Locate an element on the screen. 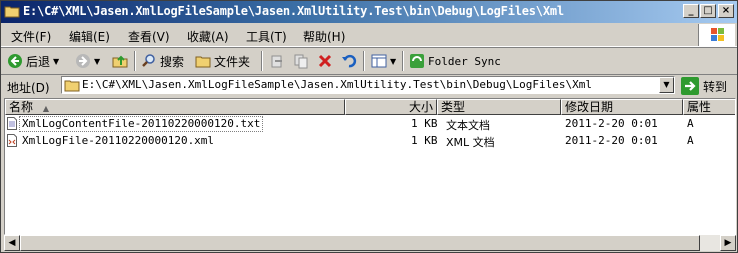 The height and width of the screenshot is (253, 738). menu-edit: 编辑(E) is located at coordinates (89, 36).